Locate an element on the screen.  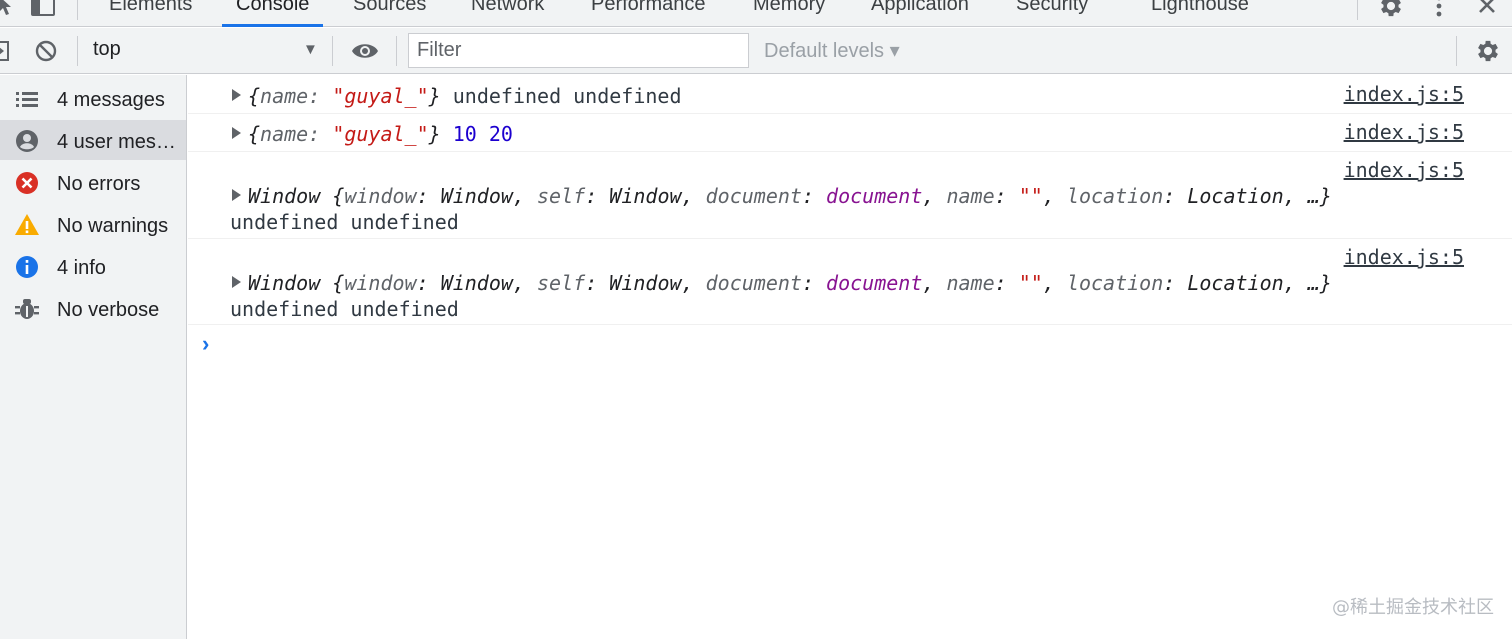
log-levels-dropdown: Default levels ▾ is located at coordinates (832, 50).